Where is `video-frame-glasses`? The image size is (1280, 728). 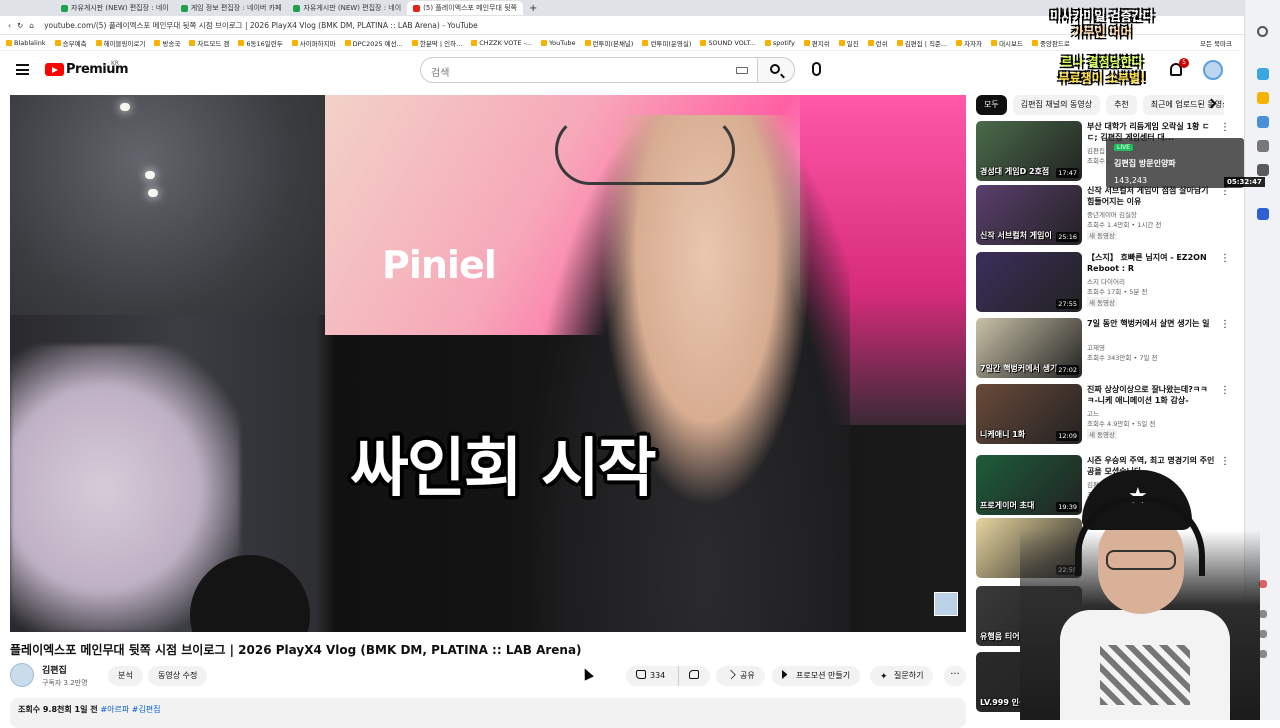
video-frame-glasses is located at coordinates (645, 150).